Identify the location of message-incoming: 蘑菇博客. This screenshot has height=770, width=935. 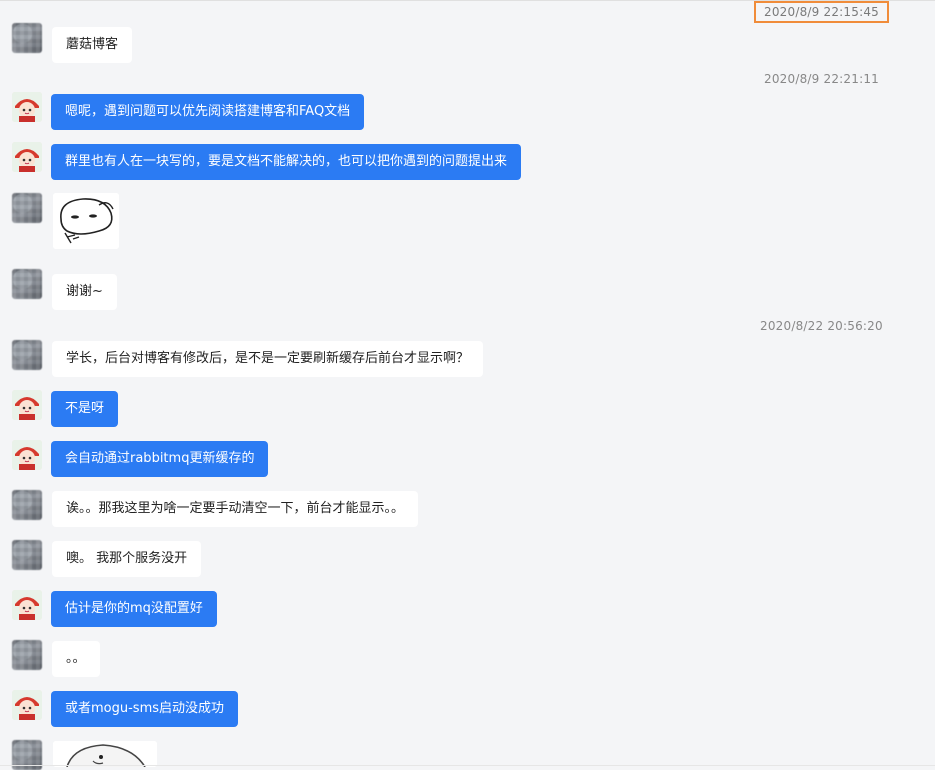
(92, 45).